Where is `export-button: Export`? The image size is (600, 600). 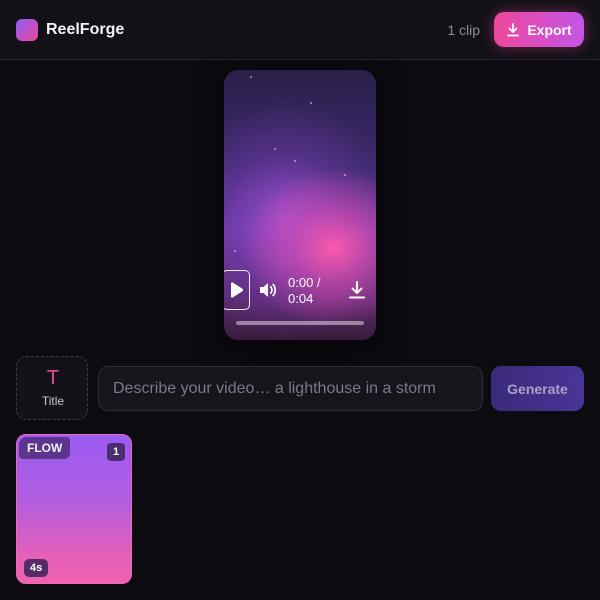 export-button: Export is located at coordinates (539, 29).